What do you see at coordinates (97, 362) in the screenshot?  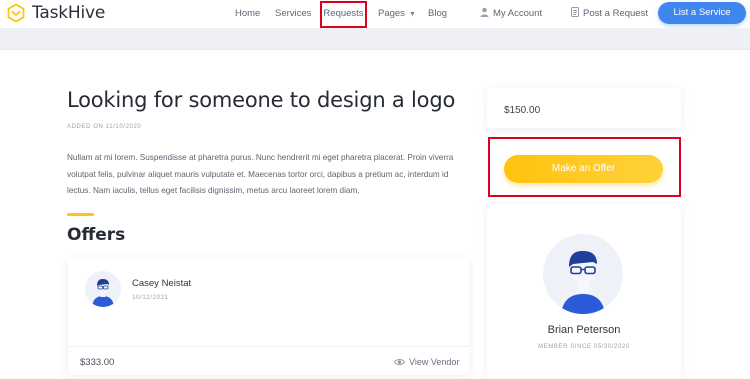 I see `offer-price: $333.00` at bounding box center [97, 362].